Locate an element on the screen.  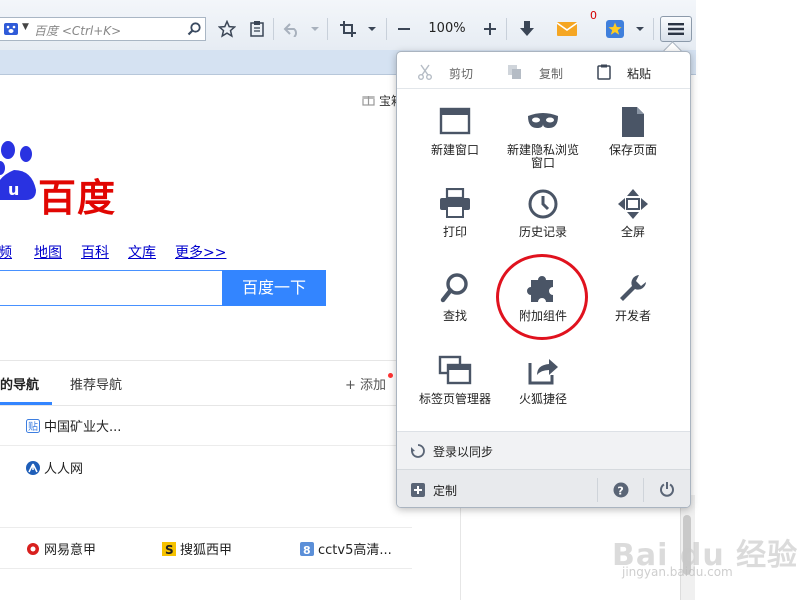
svg-text: 8 is located at coordinates (307, 550).